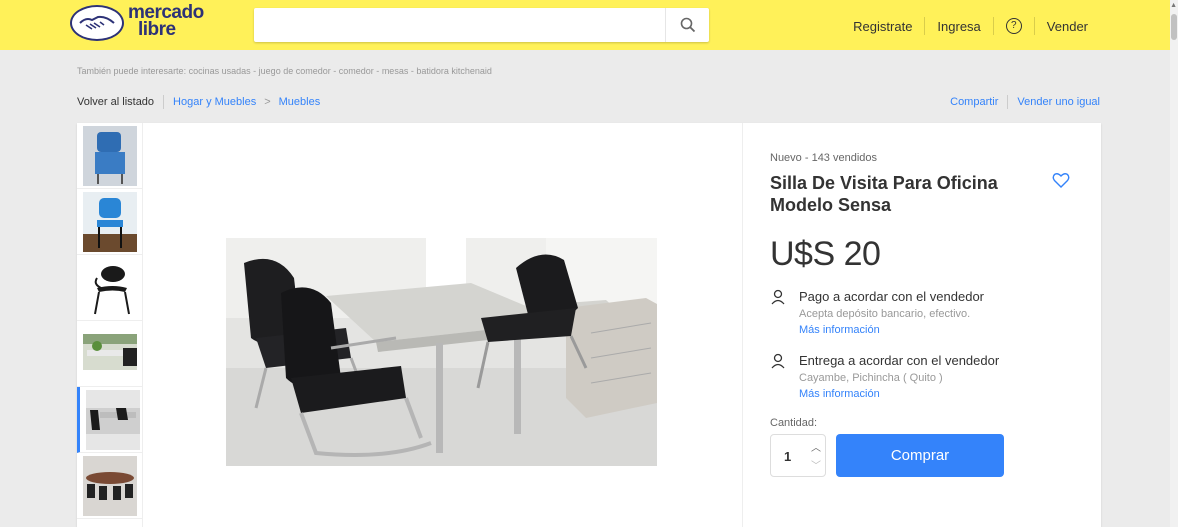 This screenshot has width=1178, height=527. I want to click on quantity-label: Cantidad:, so click(794, 423).